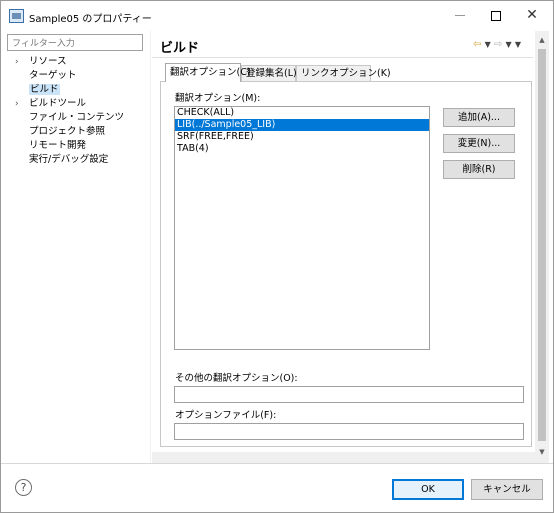 This screenshot has height=513, width=554. What do you see at coordinates (509, 44) in the screenshot?
I see `forward-menu-icon: ▼` at bounding box center [509, 44].